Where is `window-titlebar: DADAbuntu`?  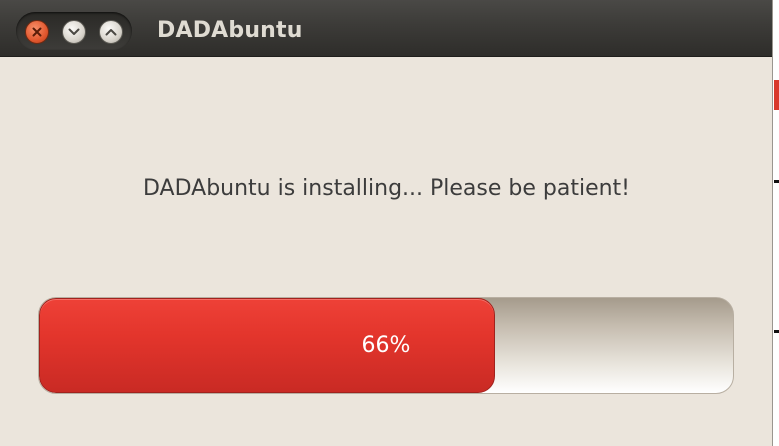
window-titlebar: DADAbuntu is located at coordinates (386, 28).